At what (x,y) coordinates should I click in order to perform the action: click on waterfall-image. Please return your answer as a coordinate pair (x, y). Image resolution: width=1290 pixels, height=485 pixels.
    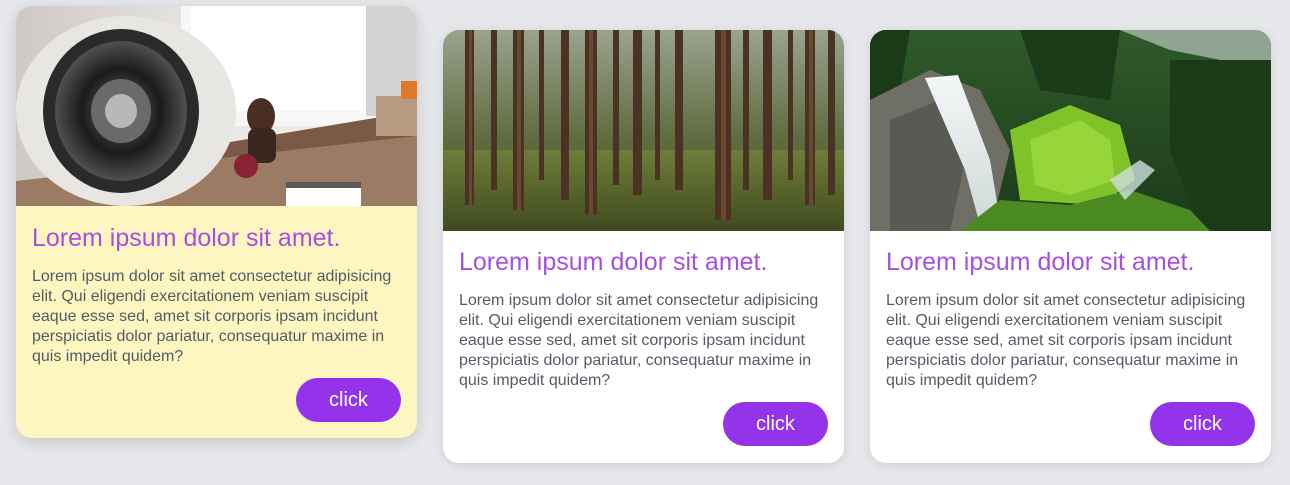
    Looking at the image, I should click on (1070, 130).